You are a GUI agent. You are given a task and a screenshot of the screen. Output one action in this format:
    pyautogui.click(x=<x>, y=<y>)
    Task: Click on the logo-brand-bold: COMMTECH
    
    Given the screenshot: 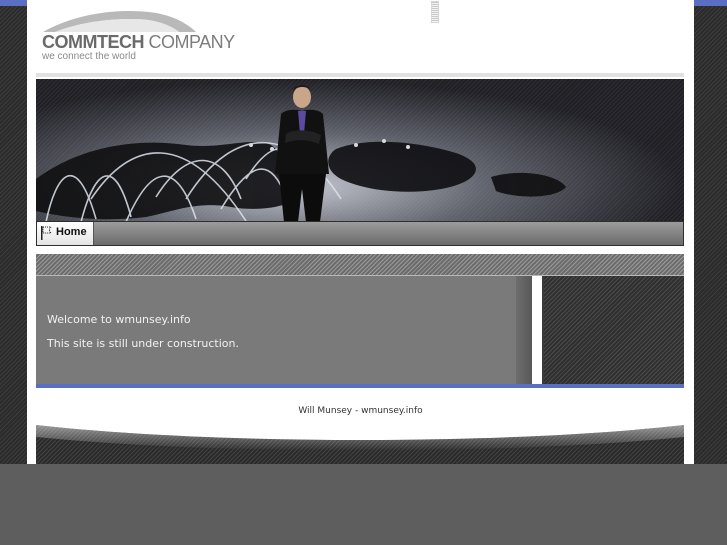 What is the action you would take?
    pyautogui.click(x=93, y=42)
    